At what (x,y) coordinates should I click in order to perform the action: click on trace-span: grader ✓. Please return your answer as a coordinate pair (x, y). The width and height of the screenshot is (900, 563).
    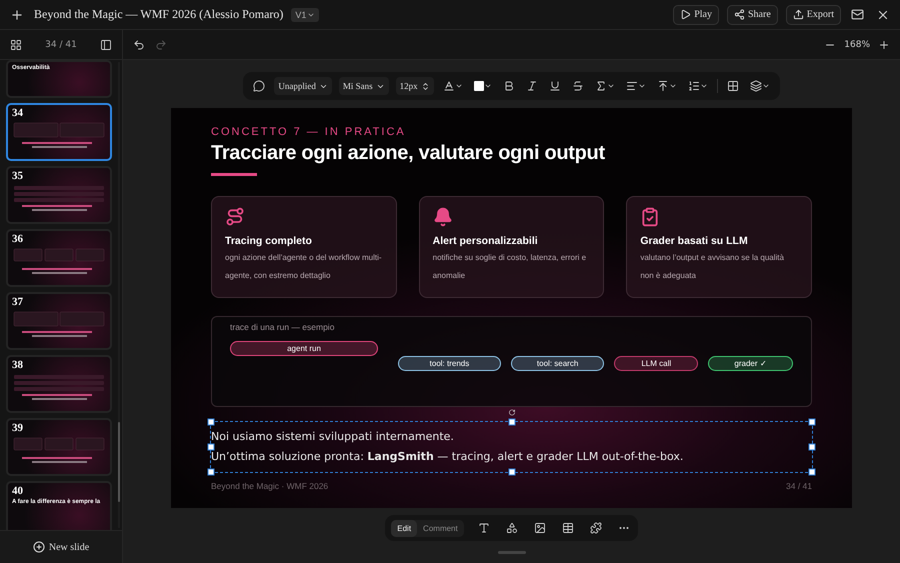
    Looking at the image, I should click on (750, 363).